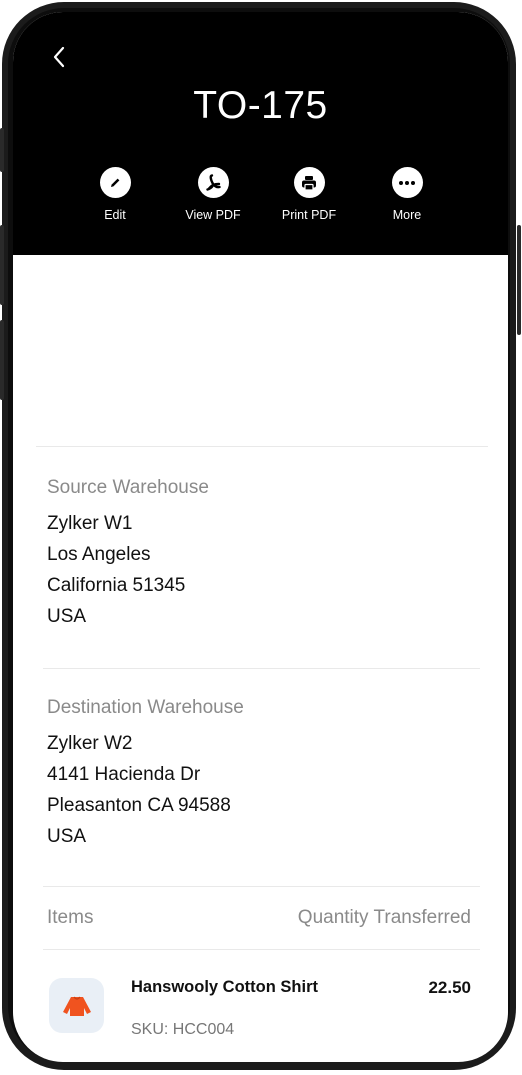 This screenshot has width=522, height=1075. Describe the element at coordinates (128, 487) in the screenshot. I see `source-warehouse-label: Source Warehouse` at that location.